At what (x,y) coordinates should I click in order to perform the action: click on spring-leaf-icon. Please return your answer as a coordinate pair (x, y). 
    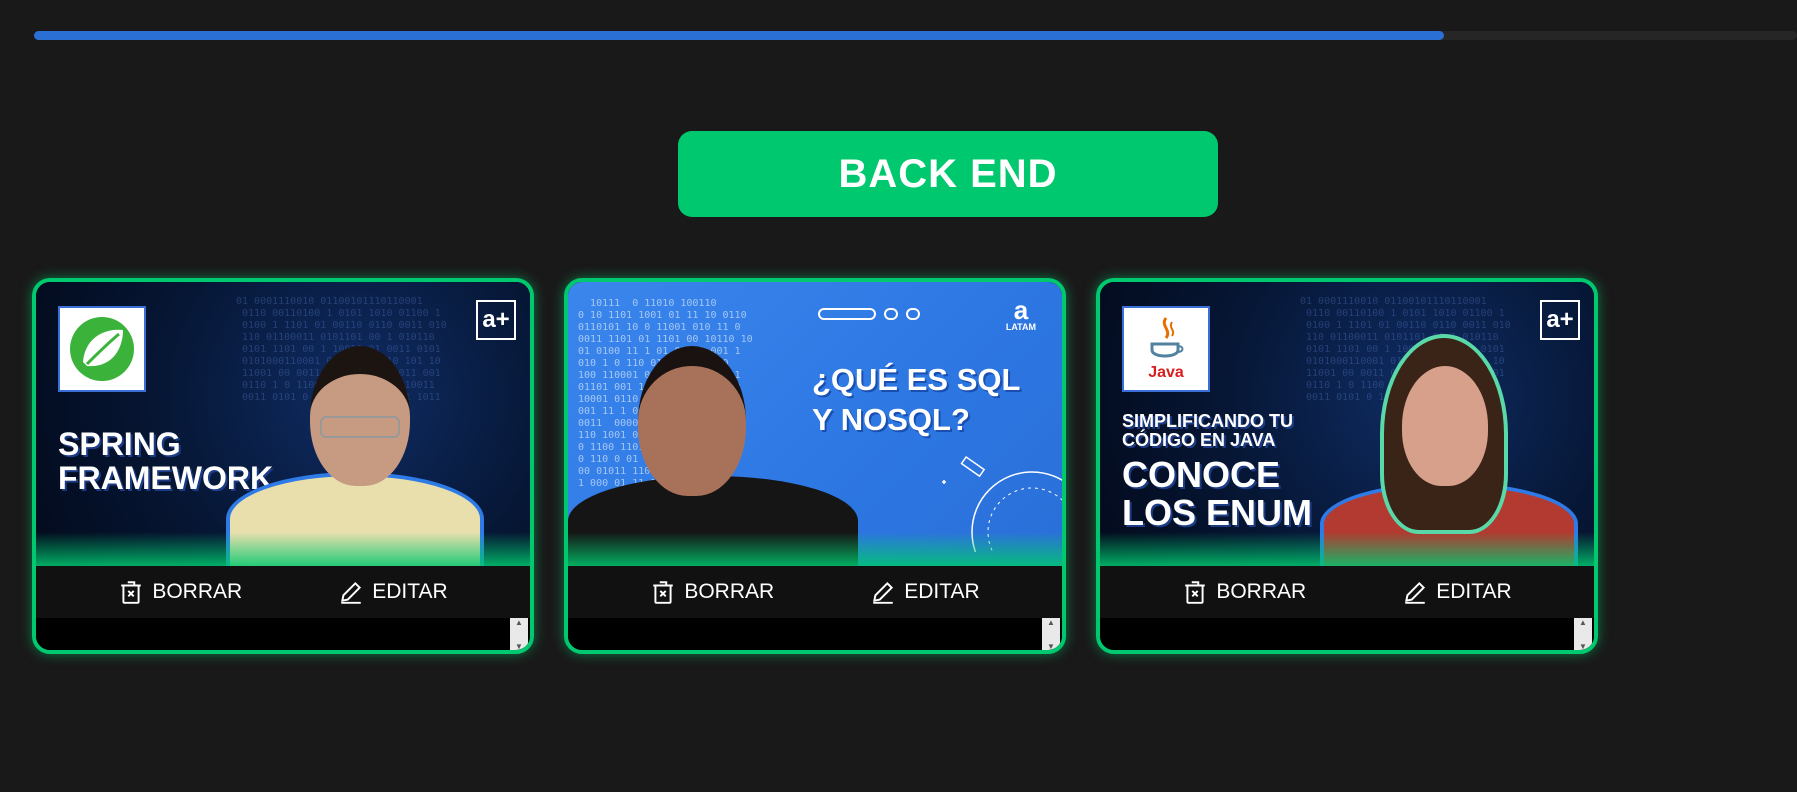
    Looking at the image, I should click on (102, 349).